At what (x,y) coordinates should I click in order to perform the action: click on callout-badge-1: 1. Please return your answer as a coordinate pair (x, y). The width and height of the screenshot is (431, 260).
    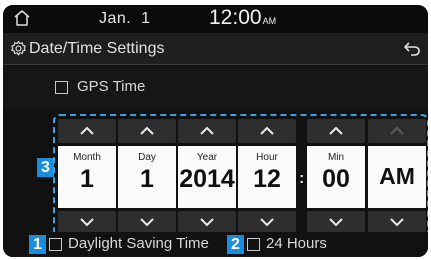
    Looking at the image, I should click on (37, 244).